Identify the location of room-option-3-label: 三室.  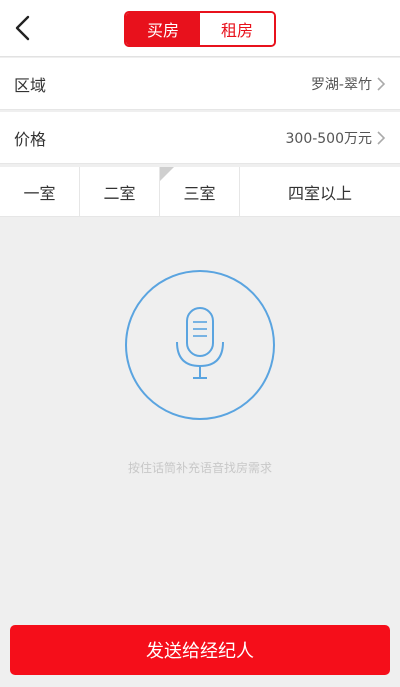
(199, 193).